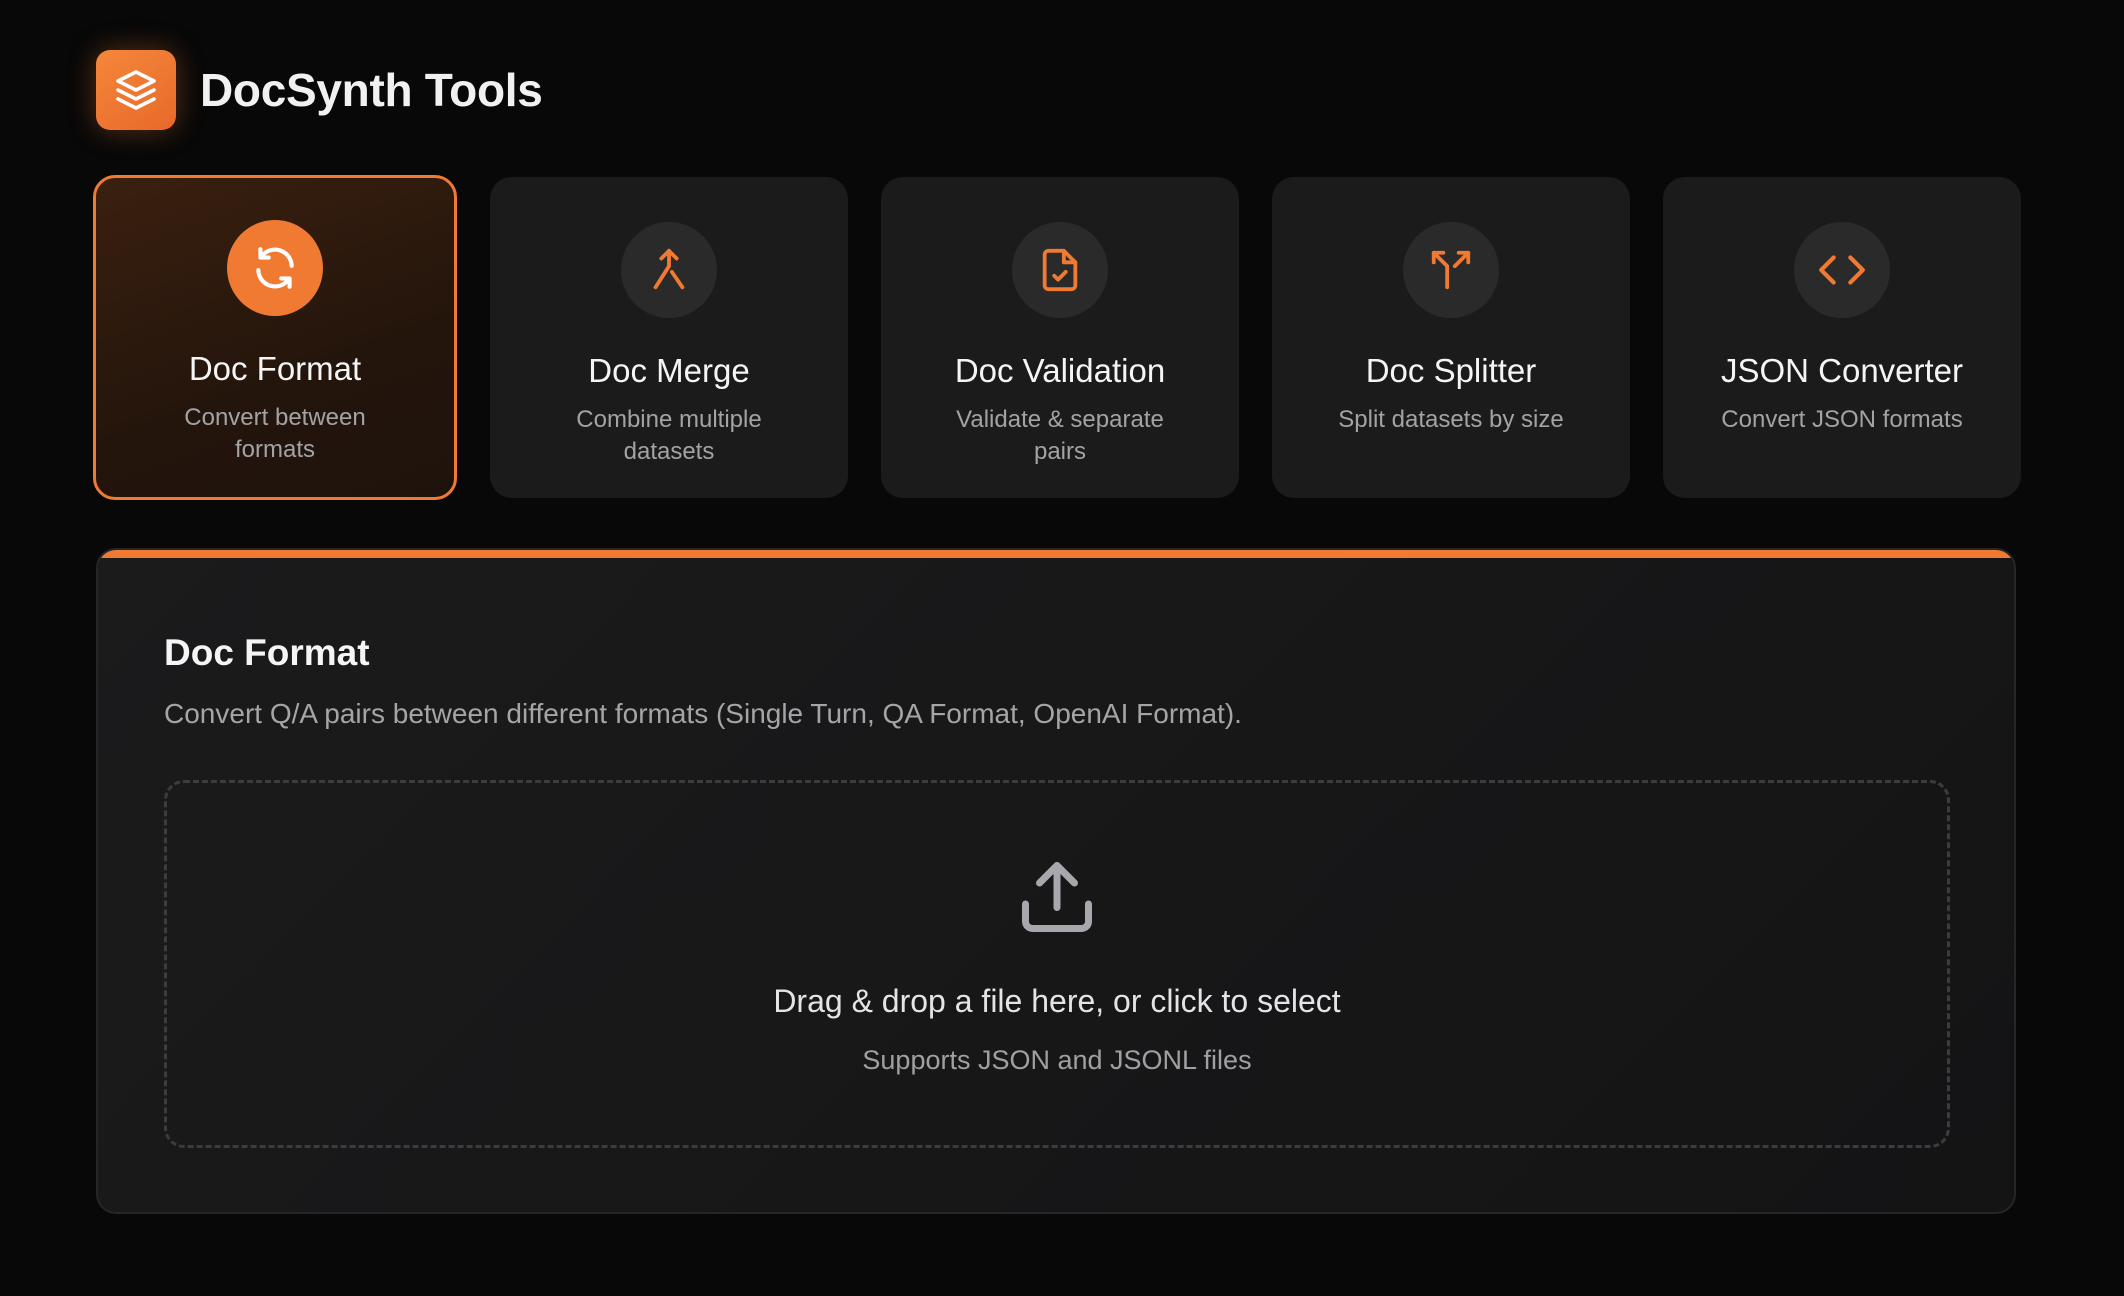  What do you see at coordinates (669, 435) in the screenshot?
I see `tool-description: Combine multiple datasets` at bounding box center [669, 435].